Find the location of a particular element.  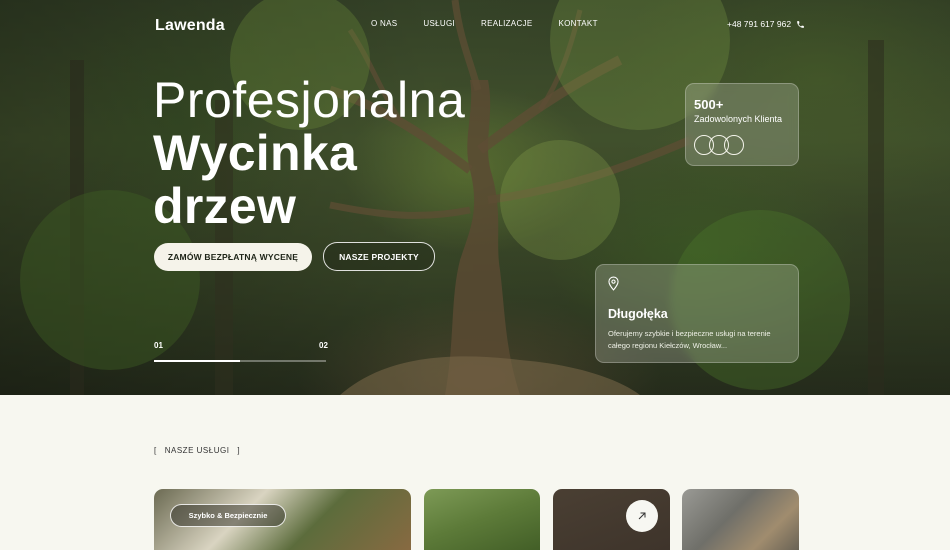

arrow-up-right-icon is located at coordinates (642, 516).